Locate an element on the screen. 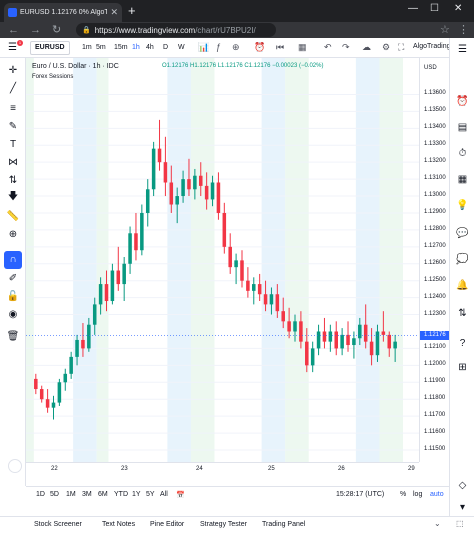  brush-icon: ✎ is located at coordinates (13, 127).